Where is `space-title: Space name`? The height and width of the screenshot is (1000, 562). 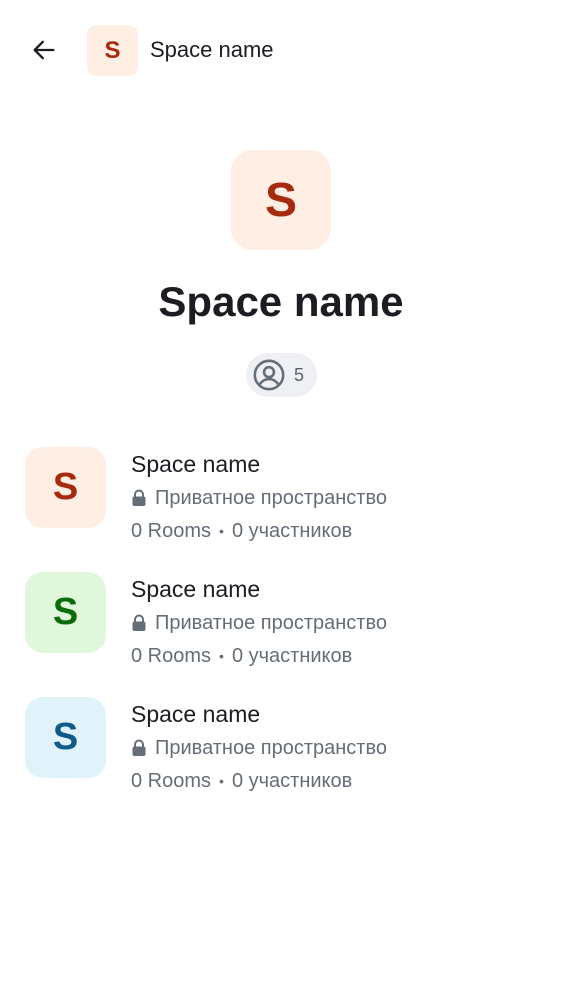
space-title: Space name is located at coordinates (281, 301).